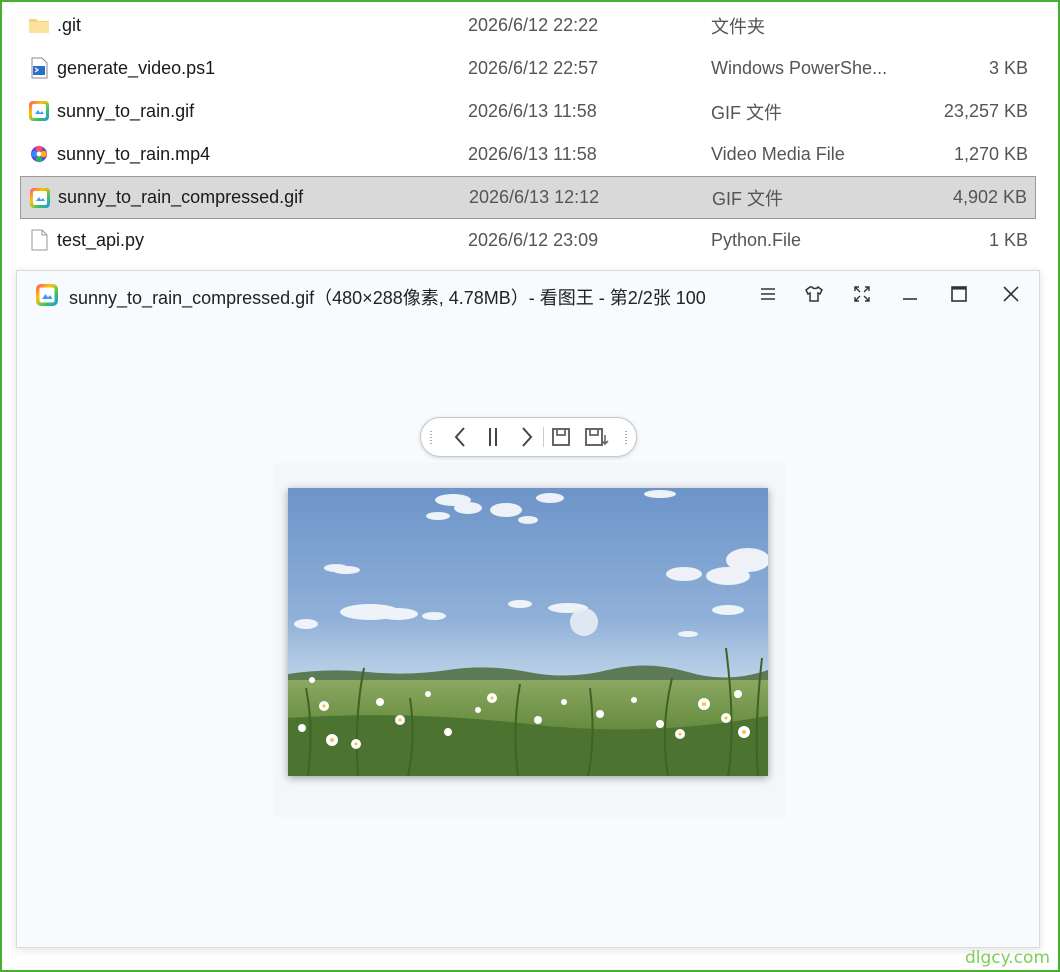 The width and height of the screenshot is (1060, 972). I want to click on video-file-icon, so click(39, 154).